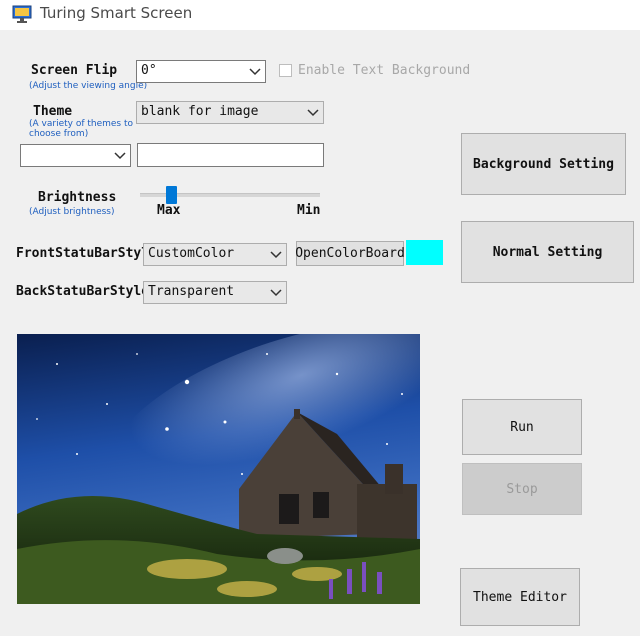  I want to click on theme-select: blank for image, so click(230, 112).